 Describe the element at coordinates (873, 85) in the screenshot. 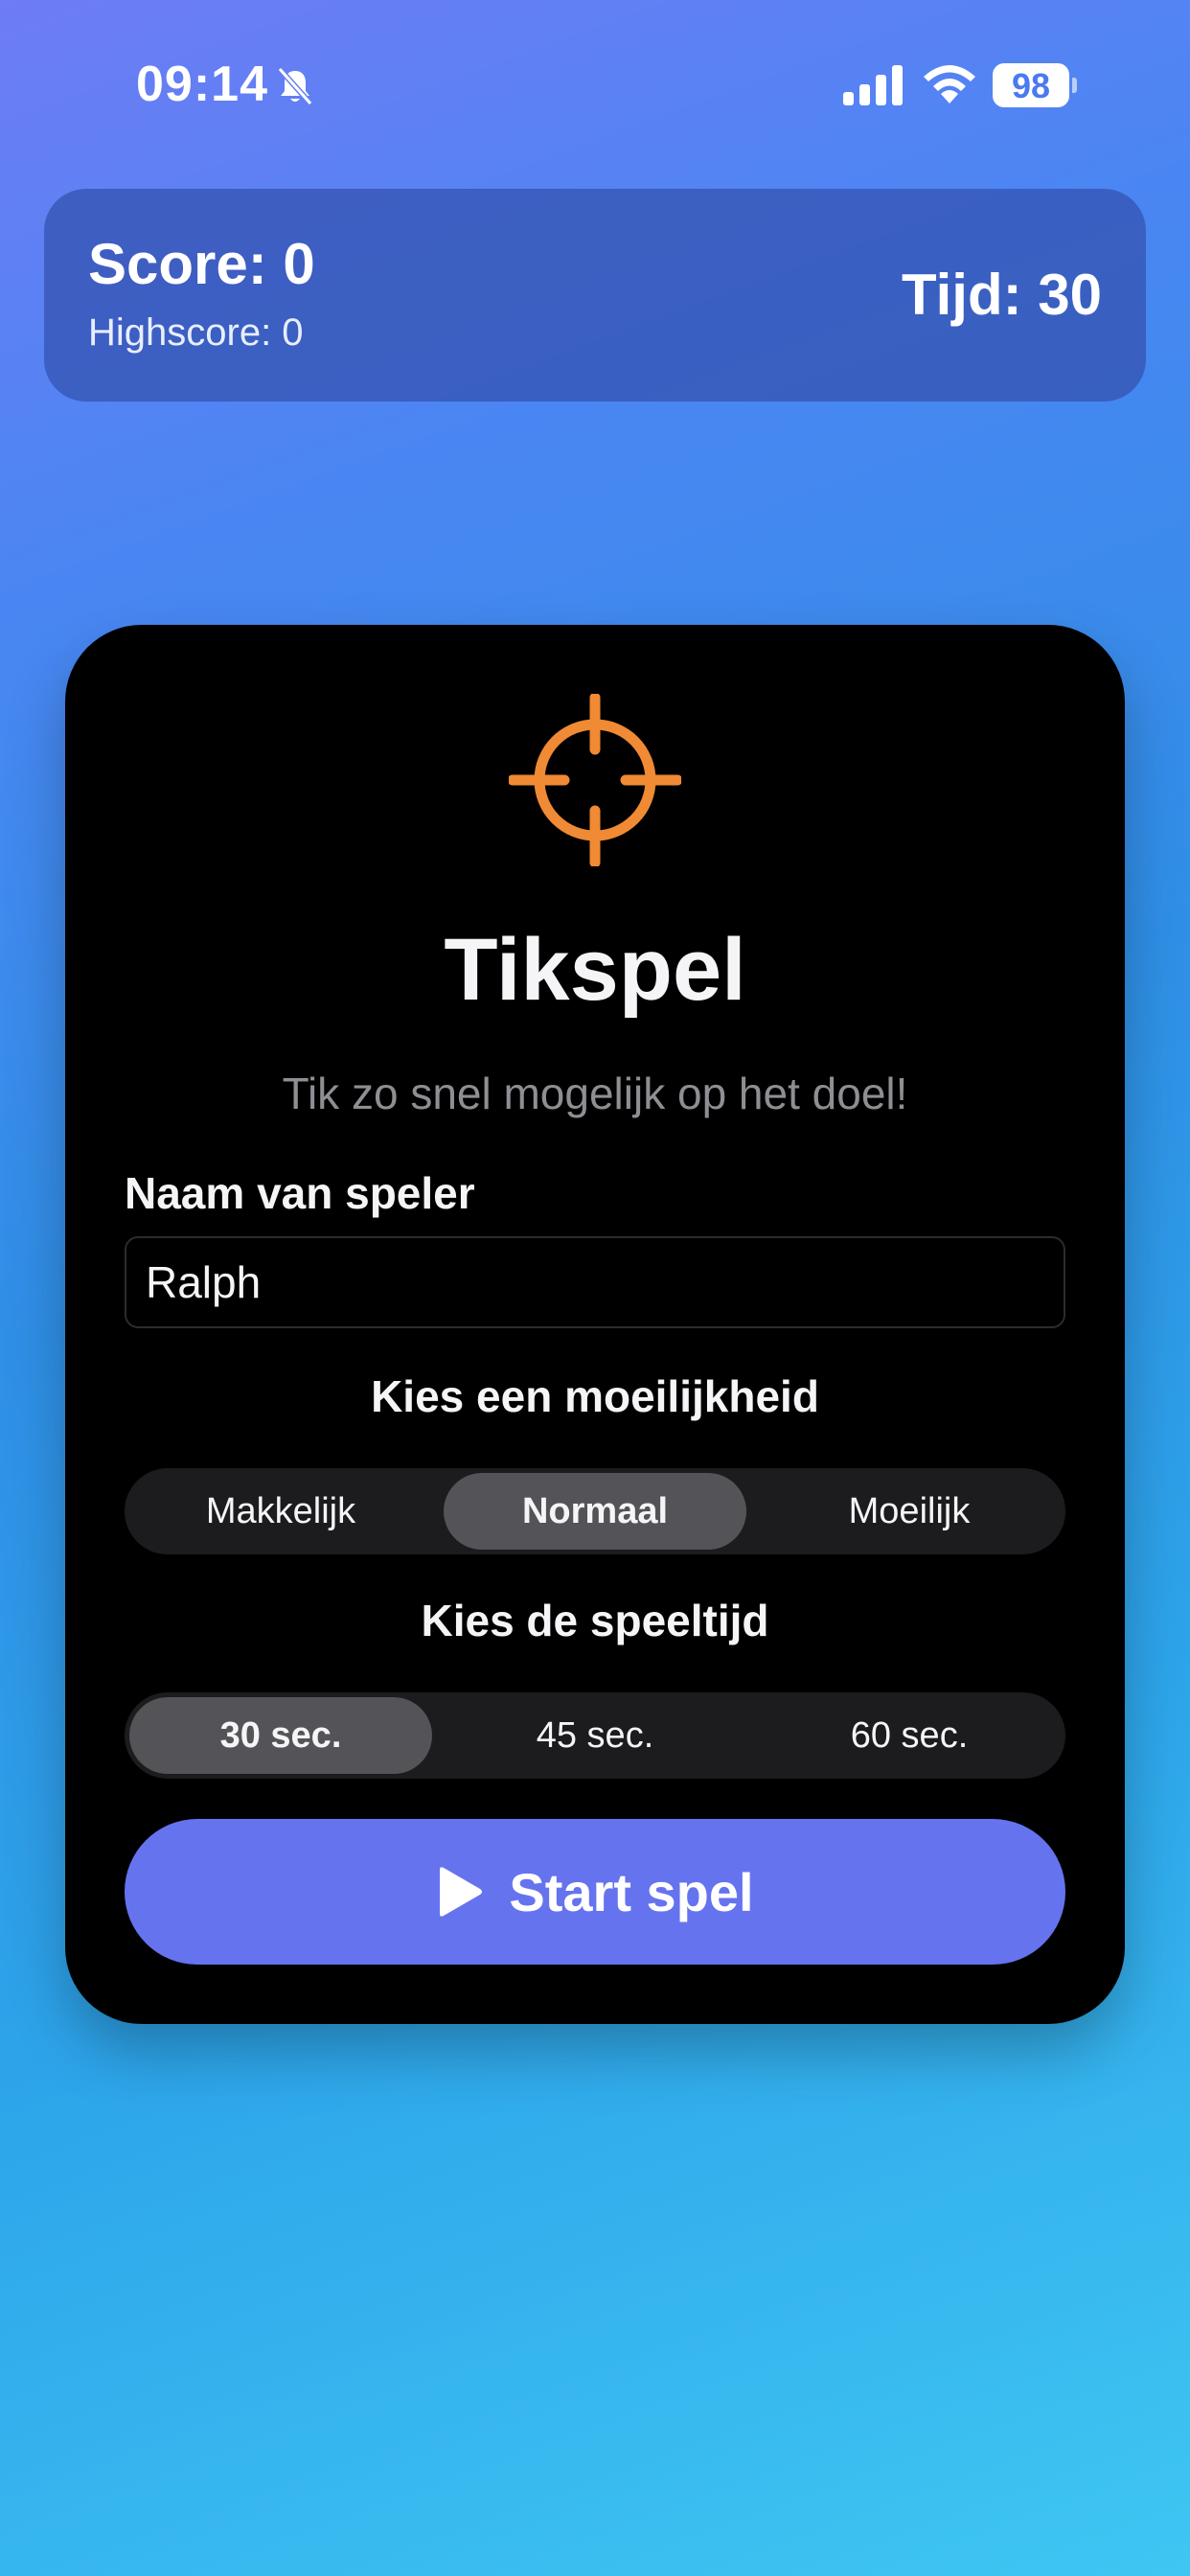

I see `cellular-signal-icon` at that location.